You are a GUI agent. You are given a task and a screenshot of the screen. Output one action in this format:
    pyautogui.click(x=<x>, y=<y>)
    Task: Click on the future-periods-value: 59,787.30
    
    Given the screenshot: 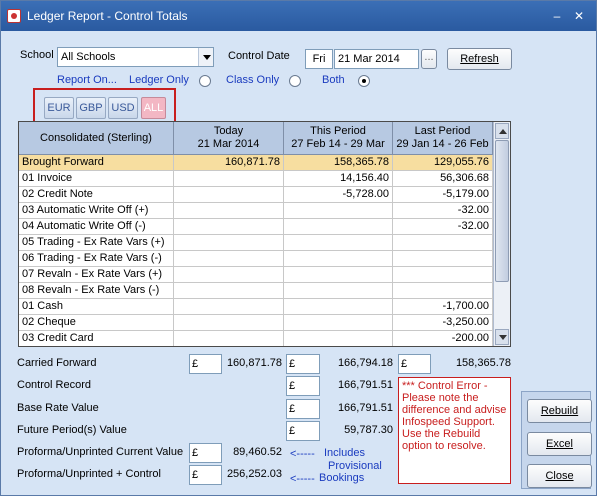 What is the action you would take?
    pyautogui.click(x=368, y=430)
    